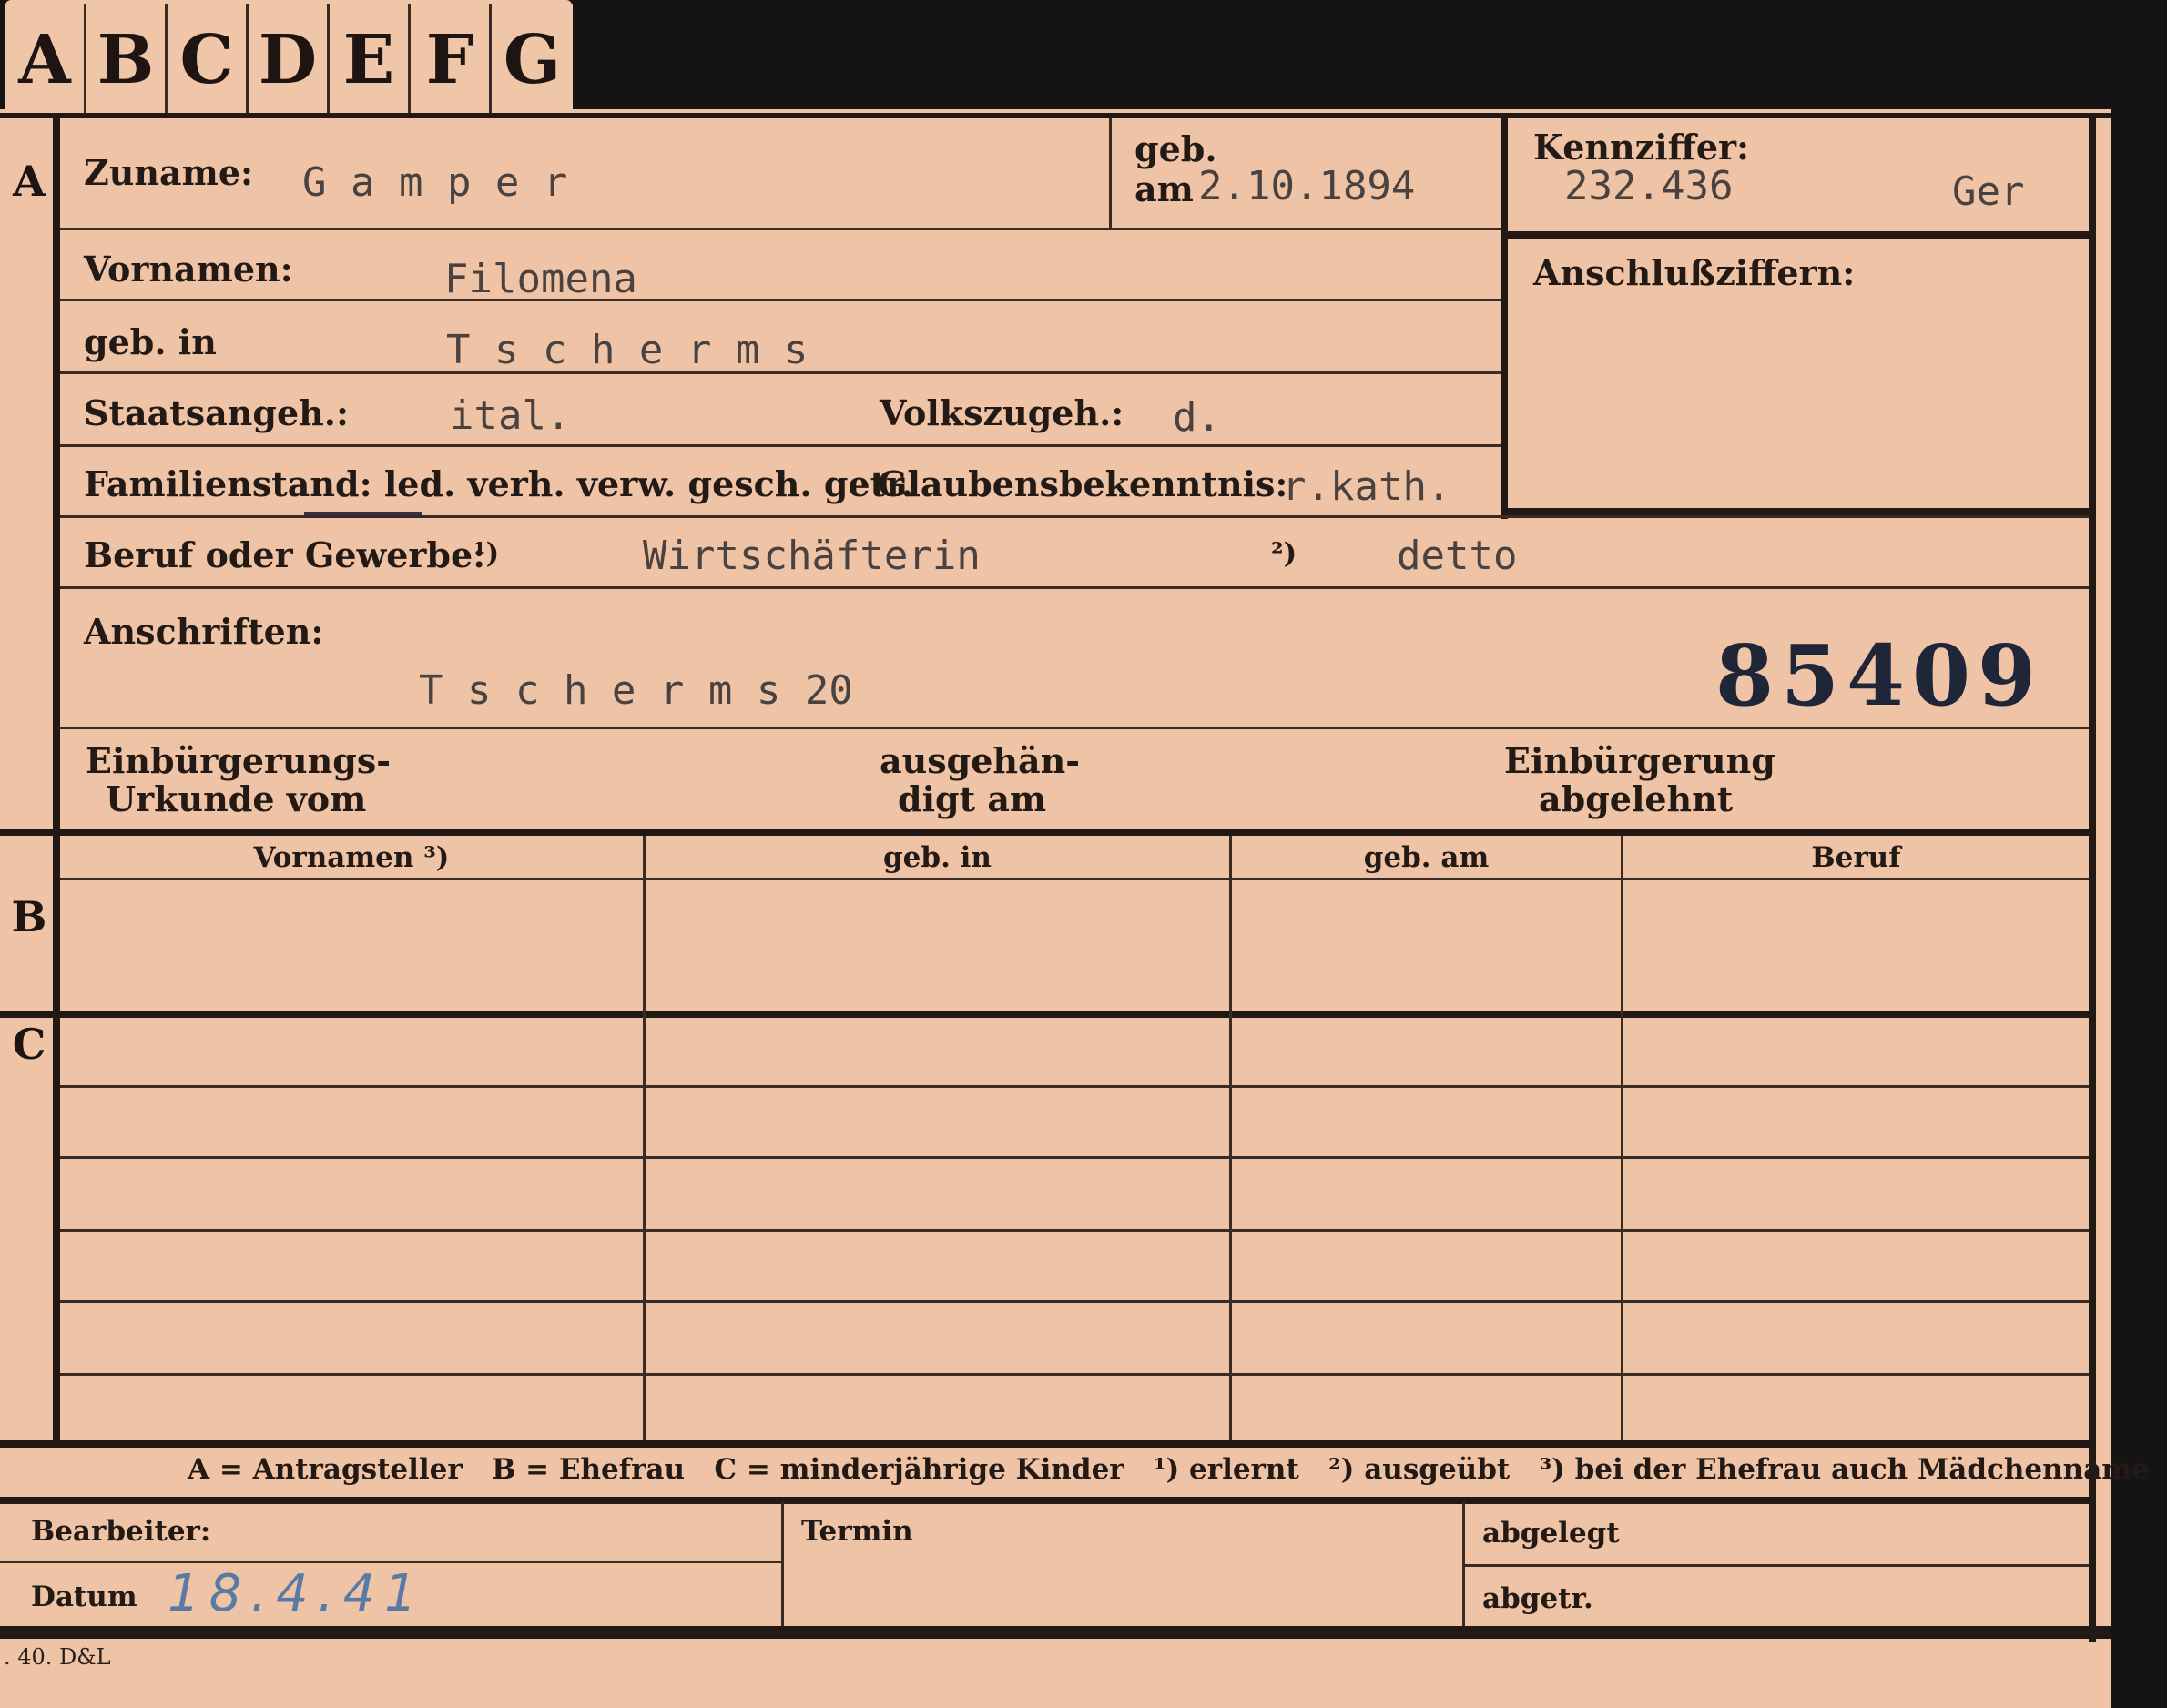 The width and height of the screenshot is (2167, 1708). I want to click on ausgeh-line2: digt am, so click(972, 798).